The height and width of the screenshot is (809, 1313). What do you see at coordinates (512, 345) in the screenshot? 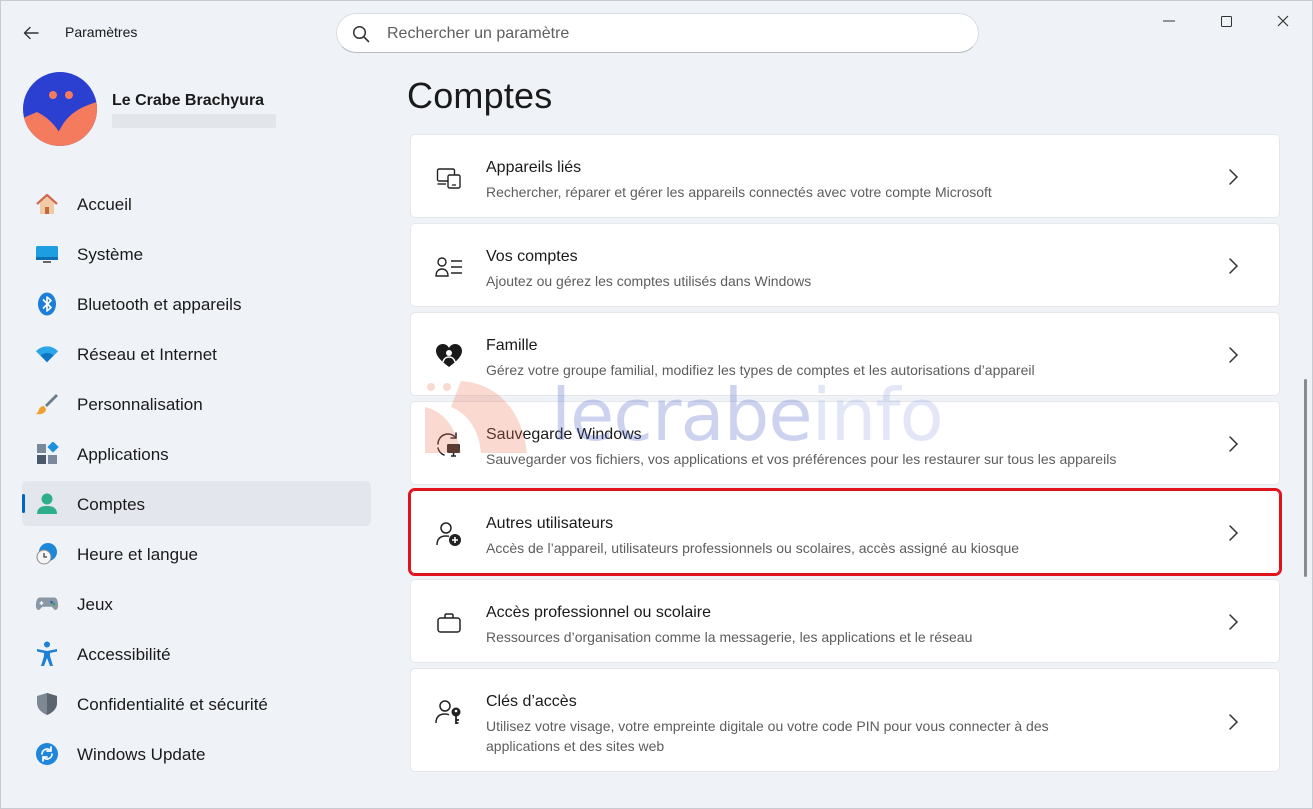
I see `card-title: Famille` at bounding box center [512, 345].